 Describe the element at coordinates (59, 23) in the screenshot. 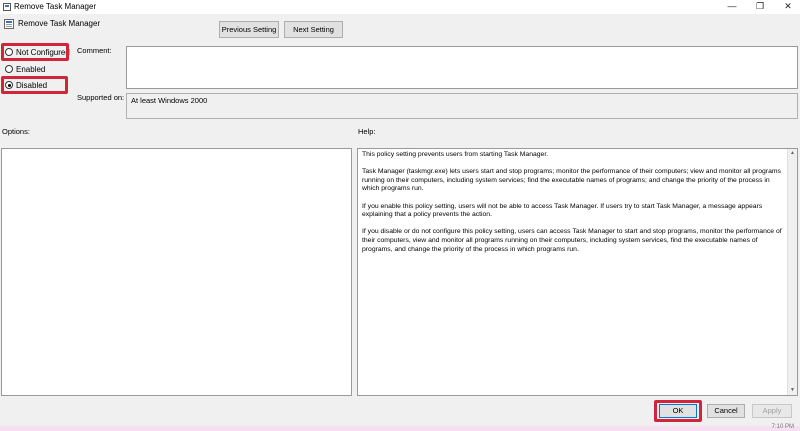

I see `setting-title: Remove Task Manager` at that location.